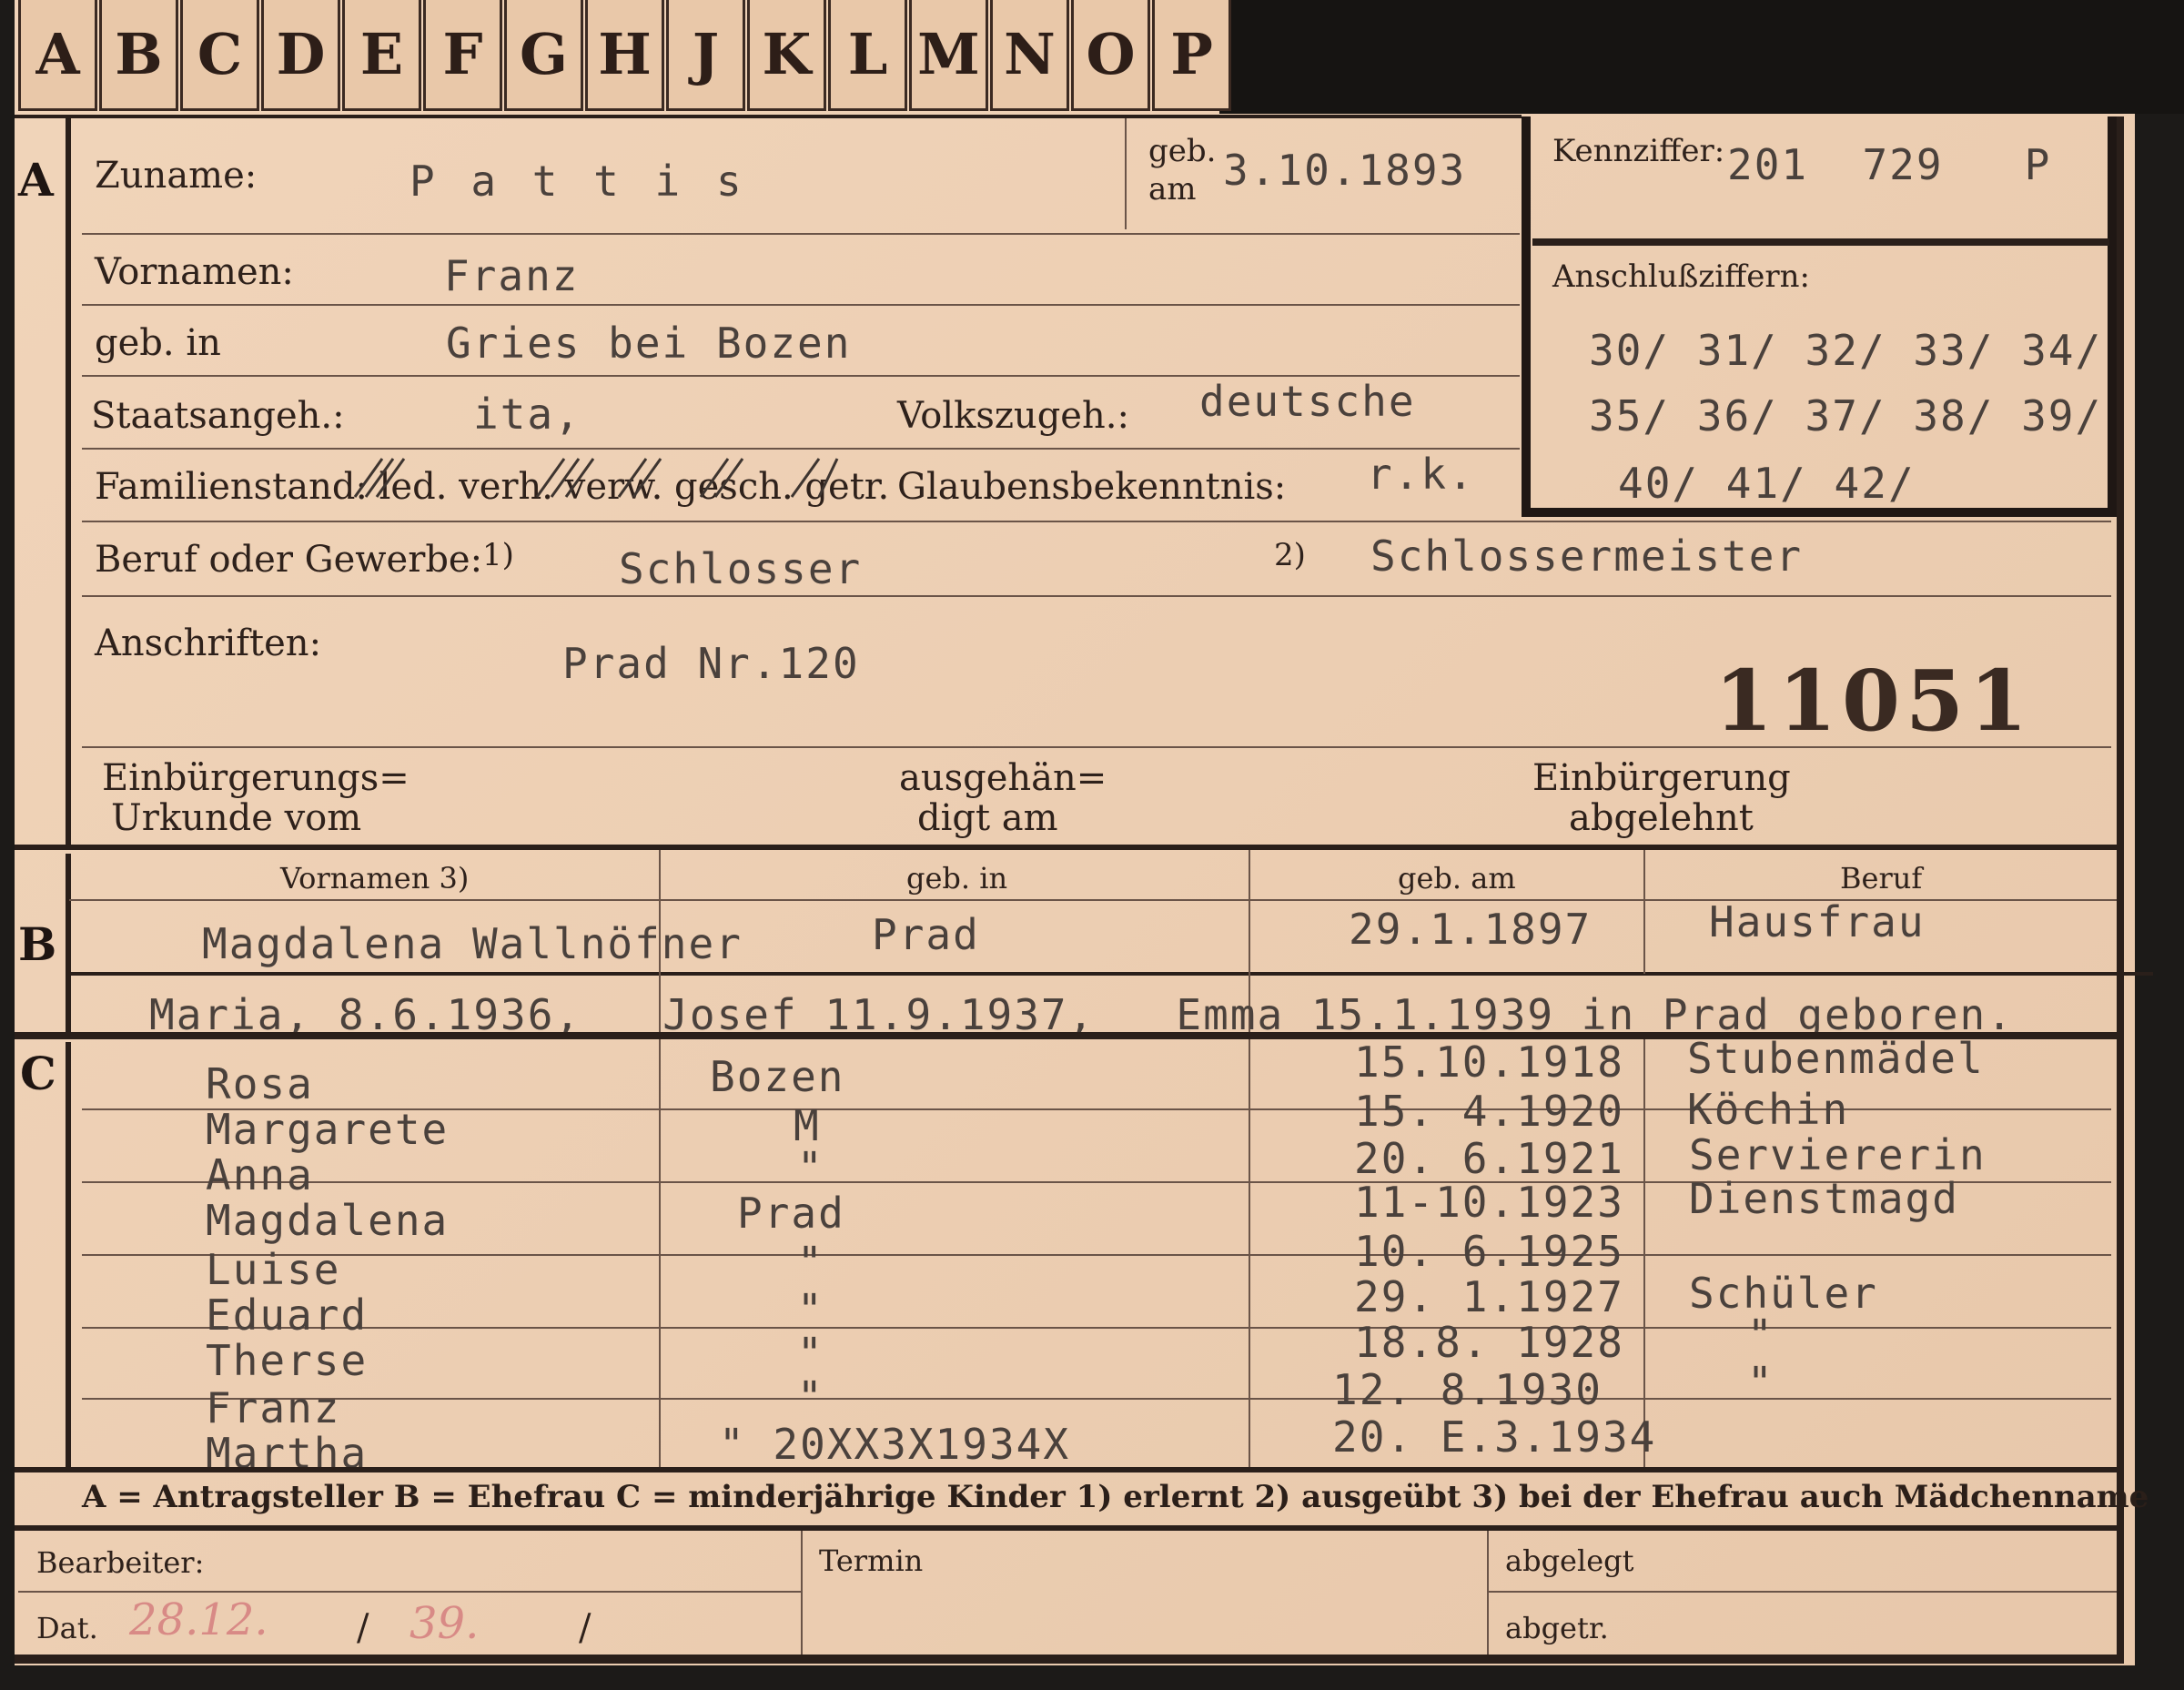 This screenshot has height=1690, width=2184. Describe the element at coordinates (1097, 1255) in the screenshot. I see `rule-c-row3` at that location.